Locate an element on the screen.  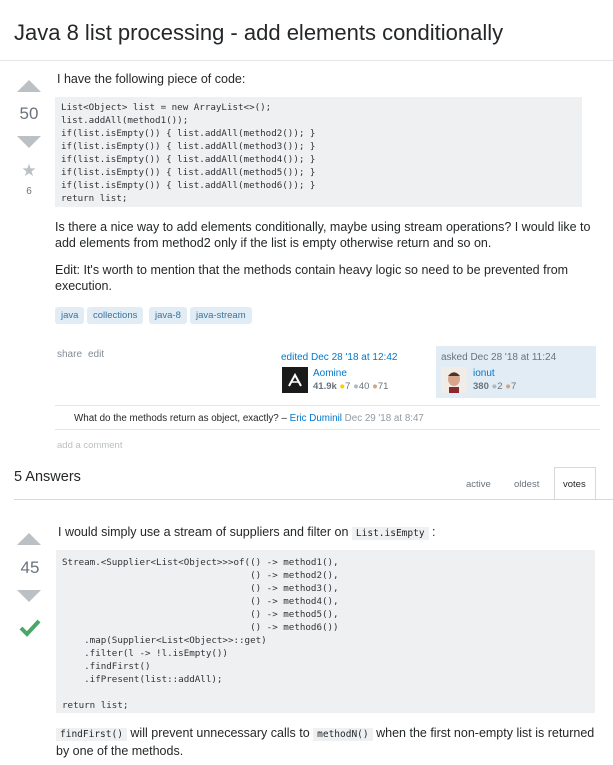
answer-intro-code: List.isEmpty is located at coordinates (390, 533).